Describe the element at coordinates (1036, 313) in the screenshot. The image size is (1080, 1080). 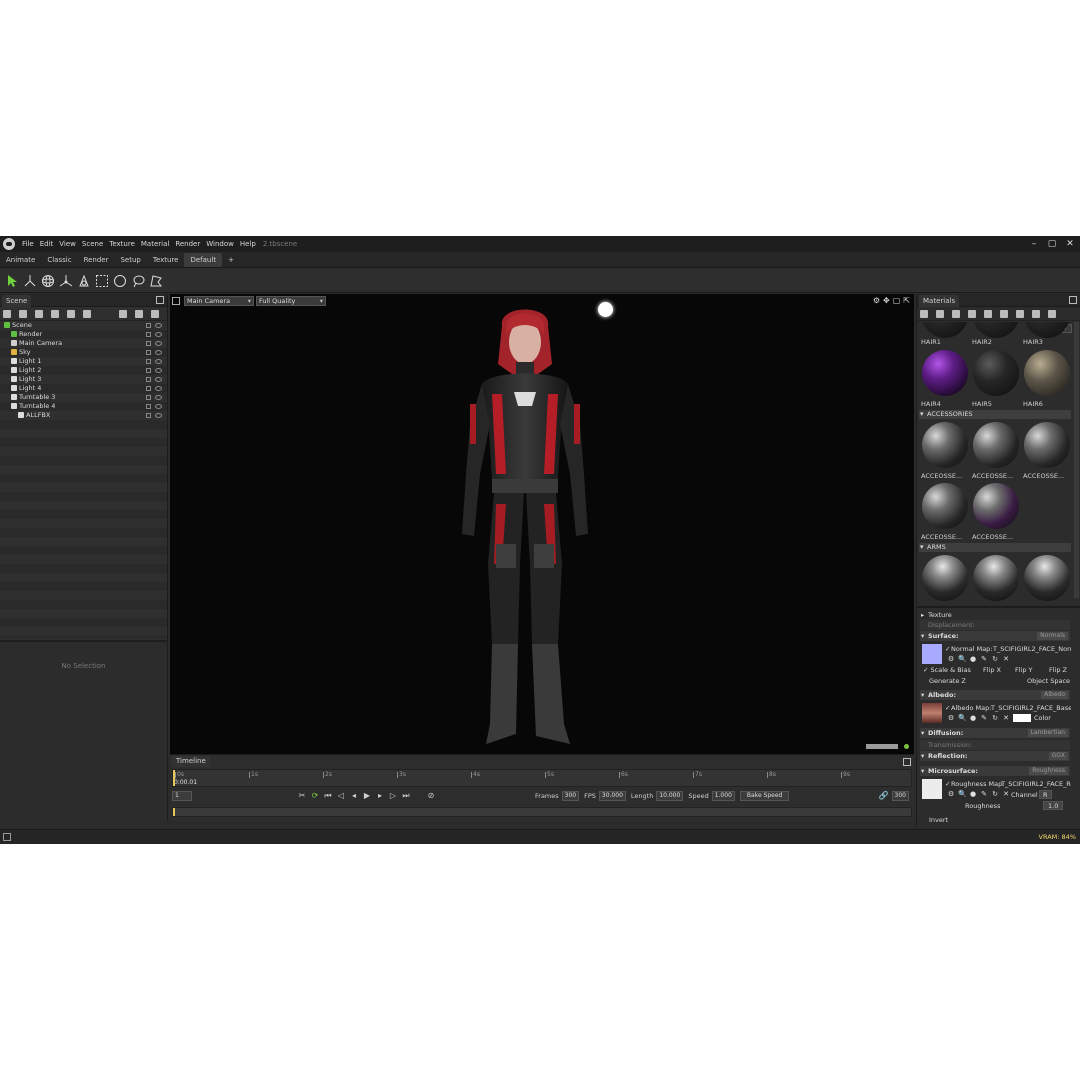
I see `refresh-icon` at that location.